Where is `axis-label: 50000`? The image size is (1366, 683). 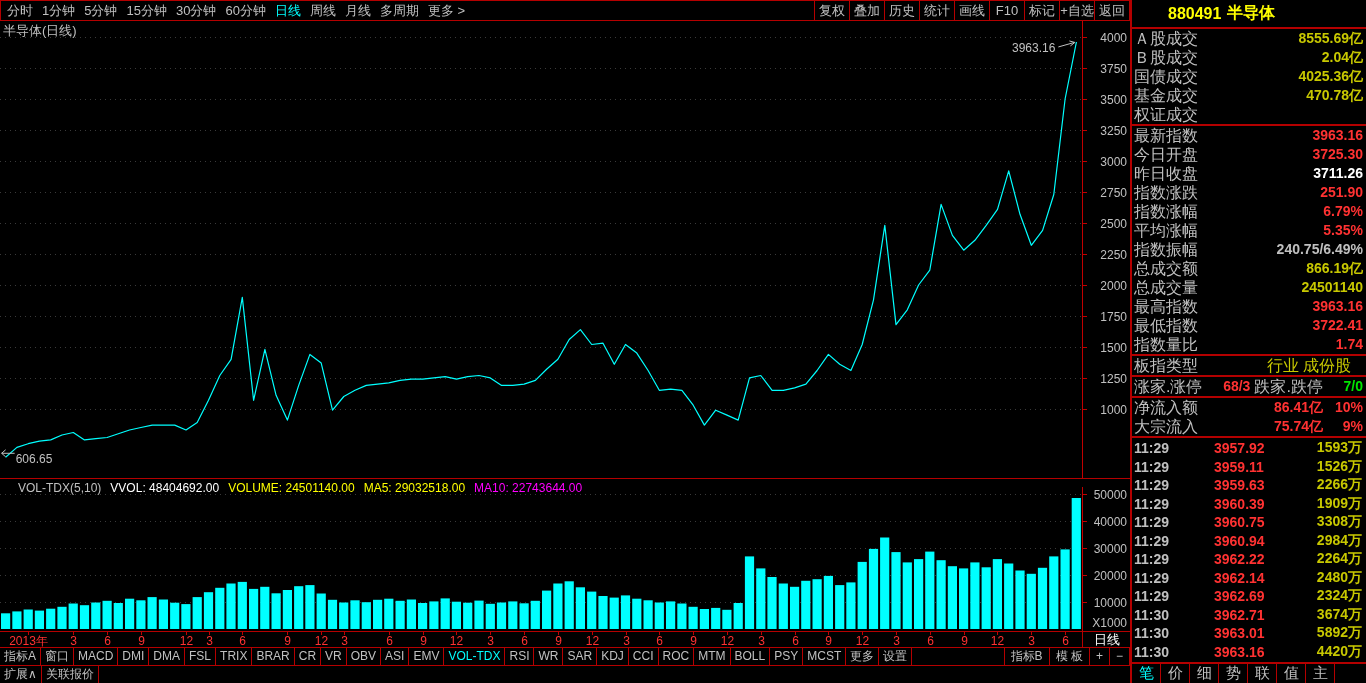
axis-label: 50000 is located at coordinates (1110, 494).